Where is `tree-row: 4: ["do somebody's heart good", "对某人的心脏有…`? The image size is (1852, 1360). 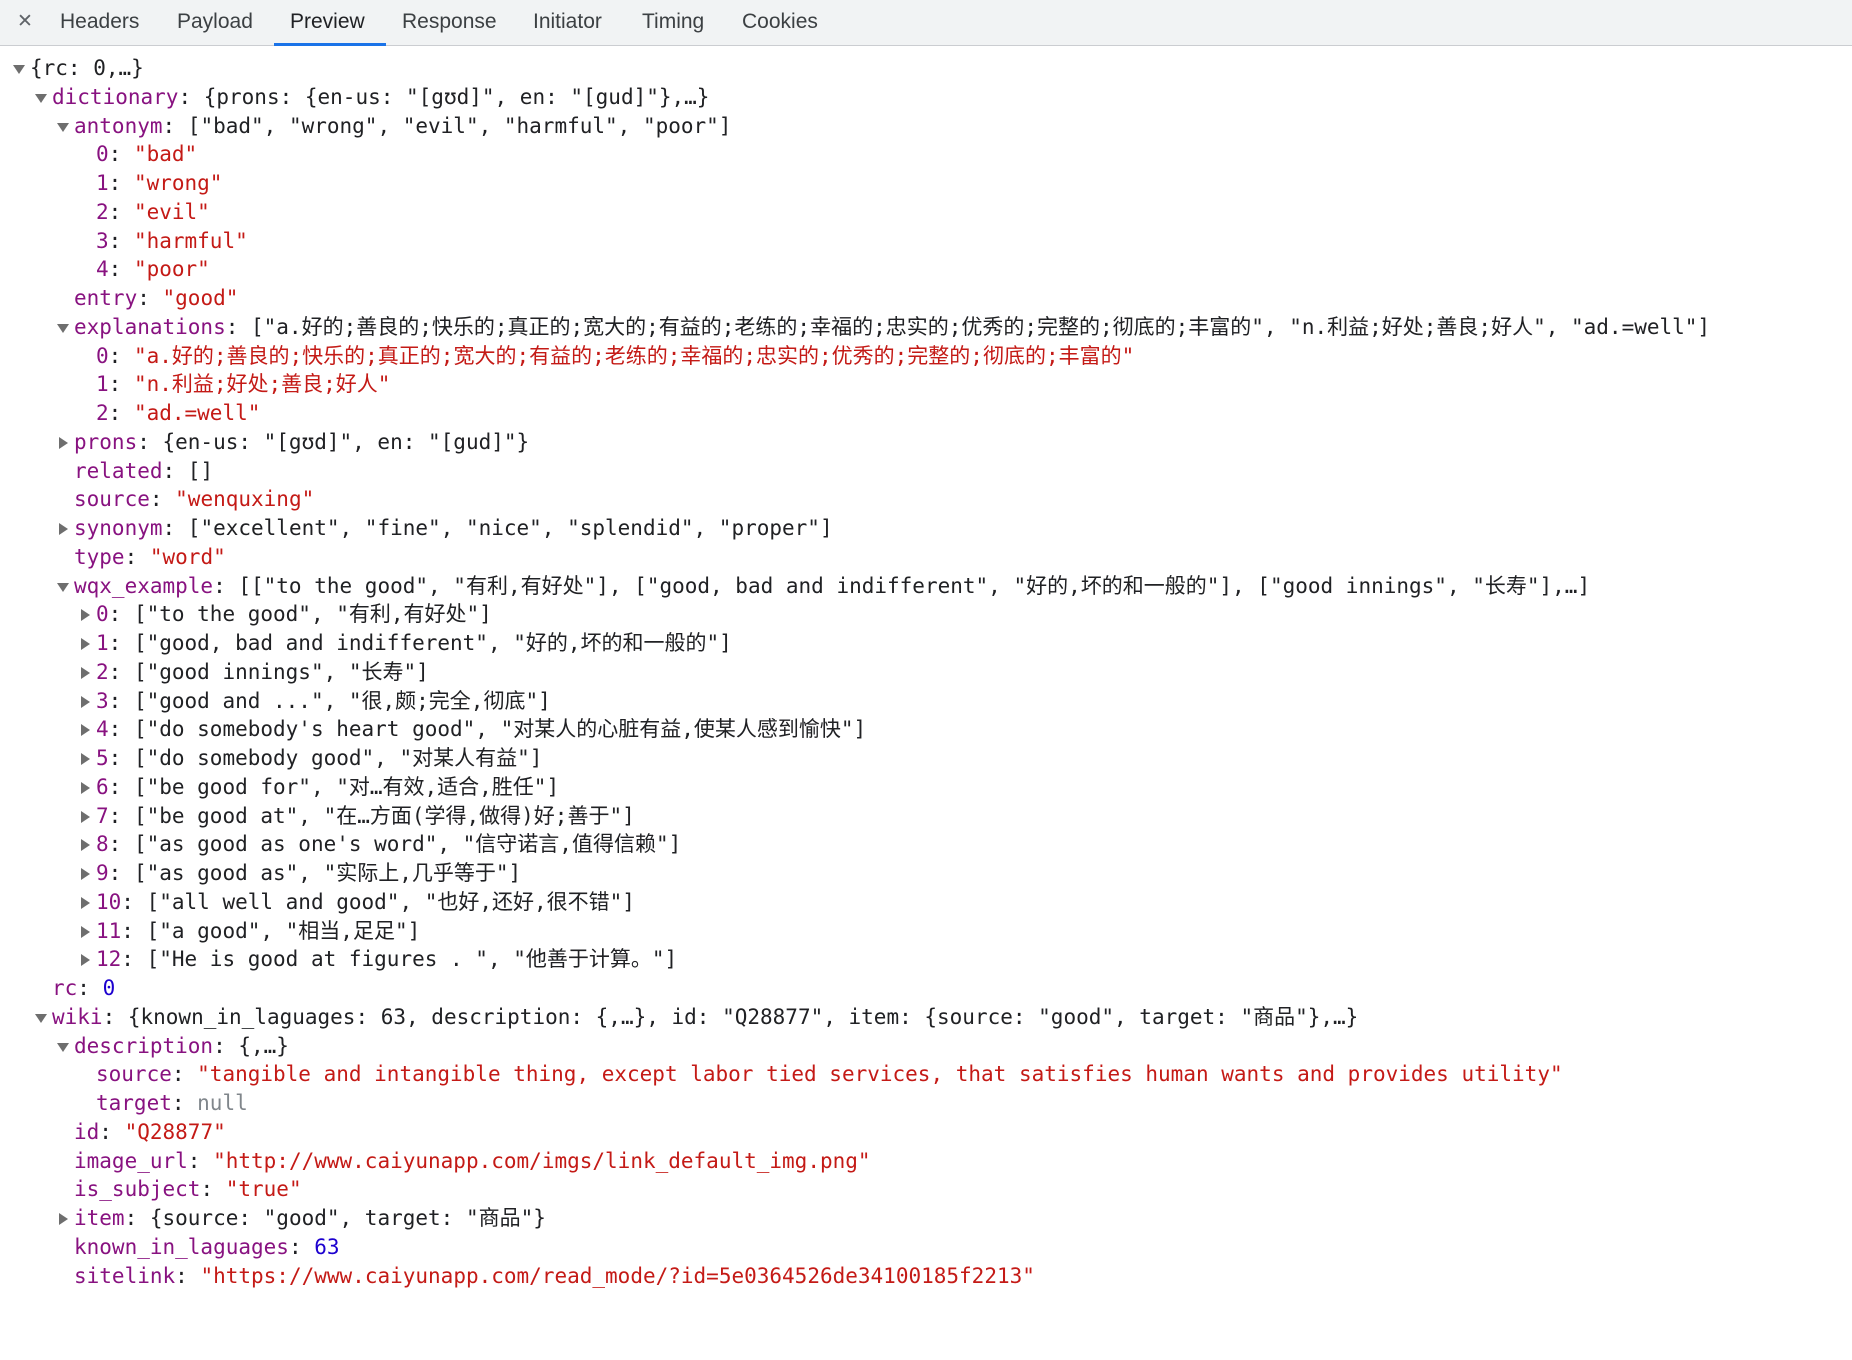
tree-row: 4: ["do somebody's heart good", "对某人的心脏有… is located at coordinates (926, 729).